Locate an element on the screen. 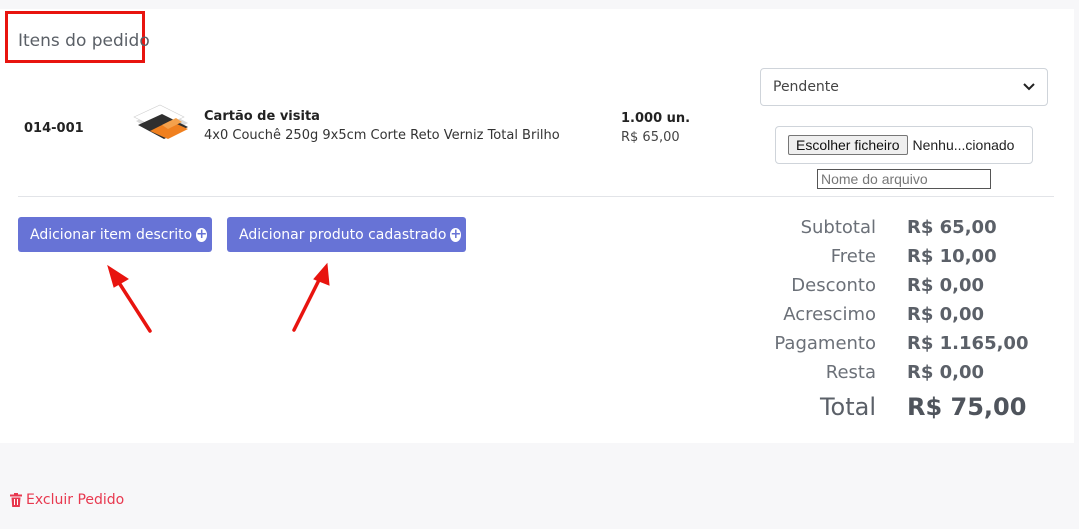 This screenshot has height=529, width=1079. trash-icon is located at coordinates (16, 500).